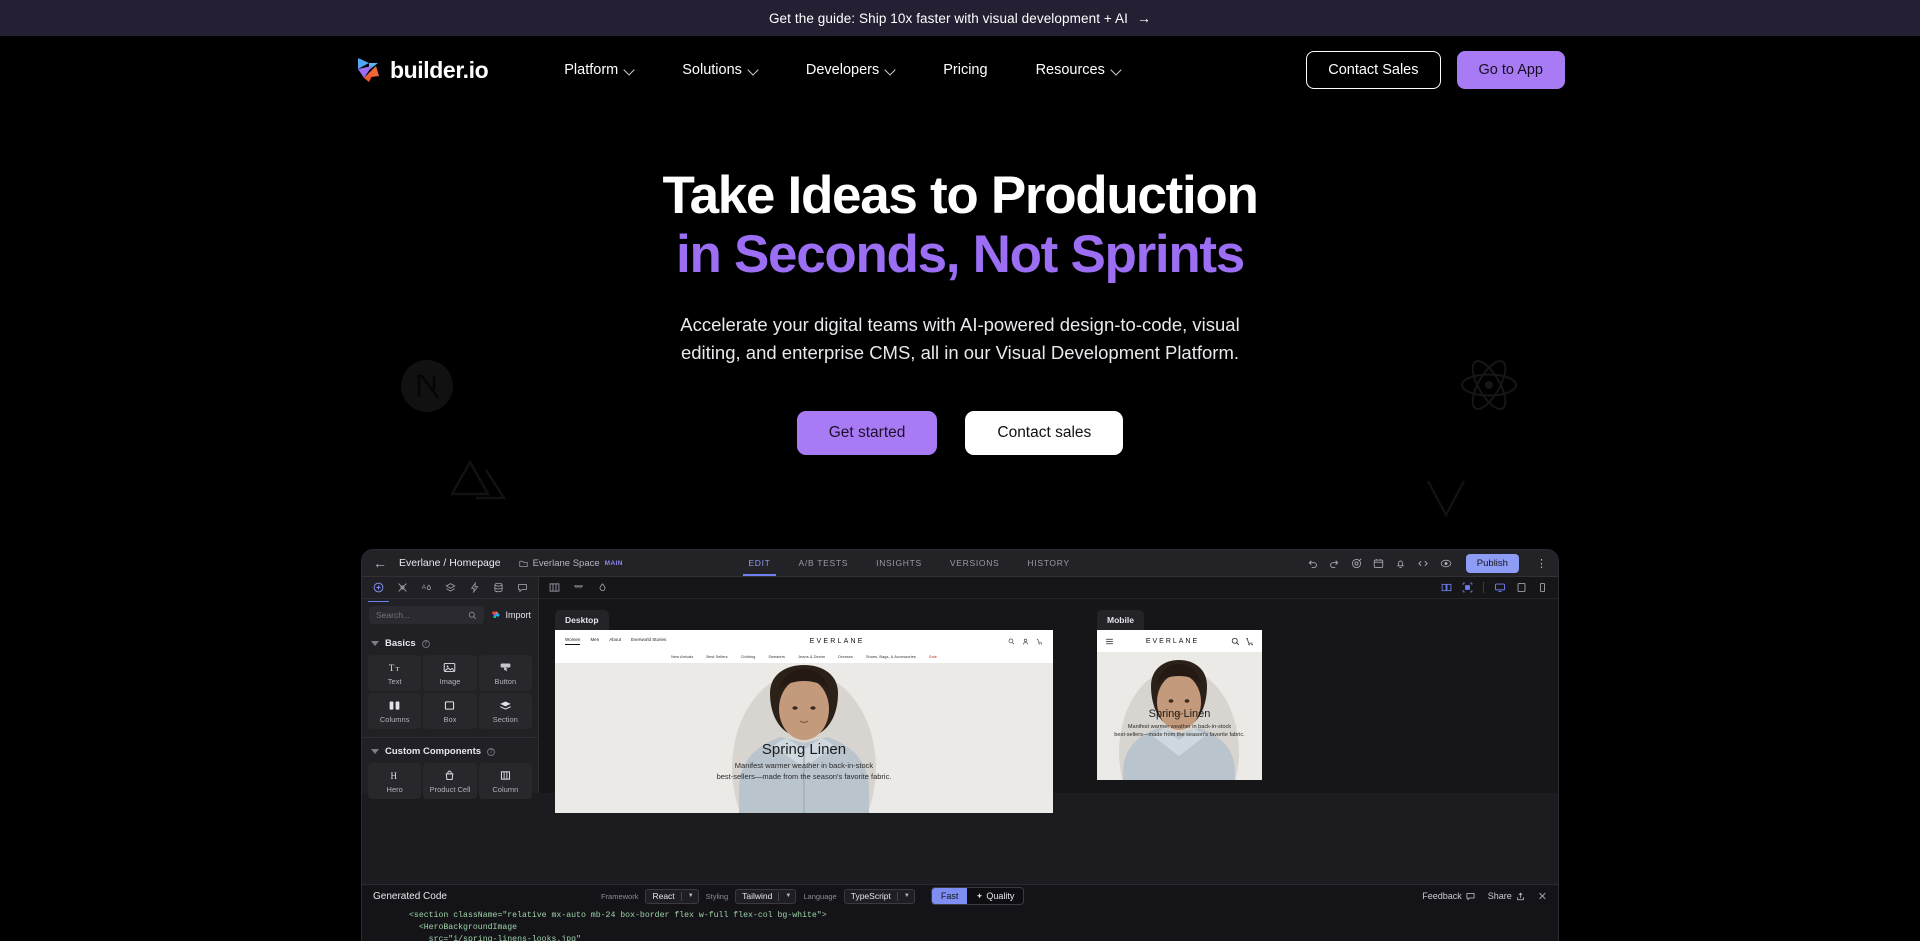 Image resolution: width=1920 pixels, height=941 pixels. I want to click on feedback-button: Feedback, so click(1448, 896).